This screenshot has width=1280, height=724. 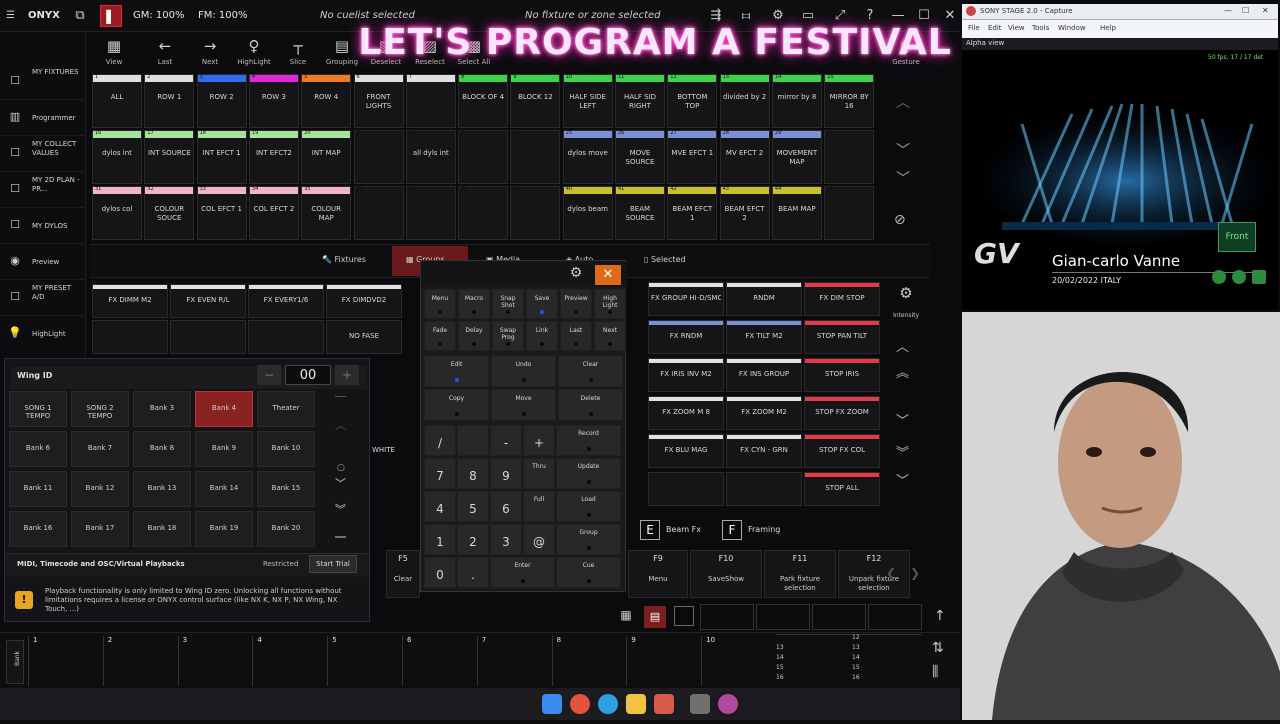 What do you see at coordinates (640, 213) in the screenshot?
I see `group-cell: 41 BEAM SOURCE` at bounding box center [640, 213].